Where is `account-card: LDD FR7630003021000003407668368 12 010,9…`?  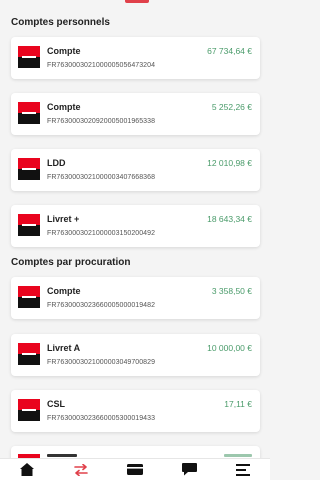 account-card: LDD FR7630003021000003407668368 12 010,9… is located at coordinates (135, 170).